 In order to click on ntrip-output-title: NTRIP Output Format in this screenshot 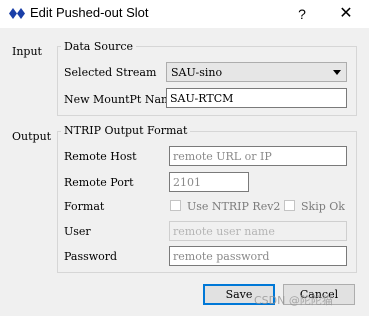, I will do `click(126, 130)`.